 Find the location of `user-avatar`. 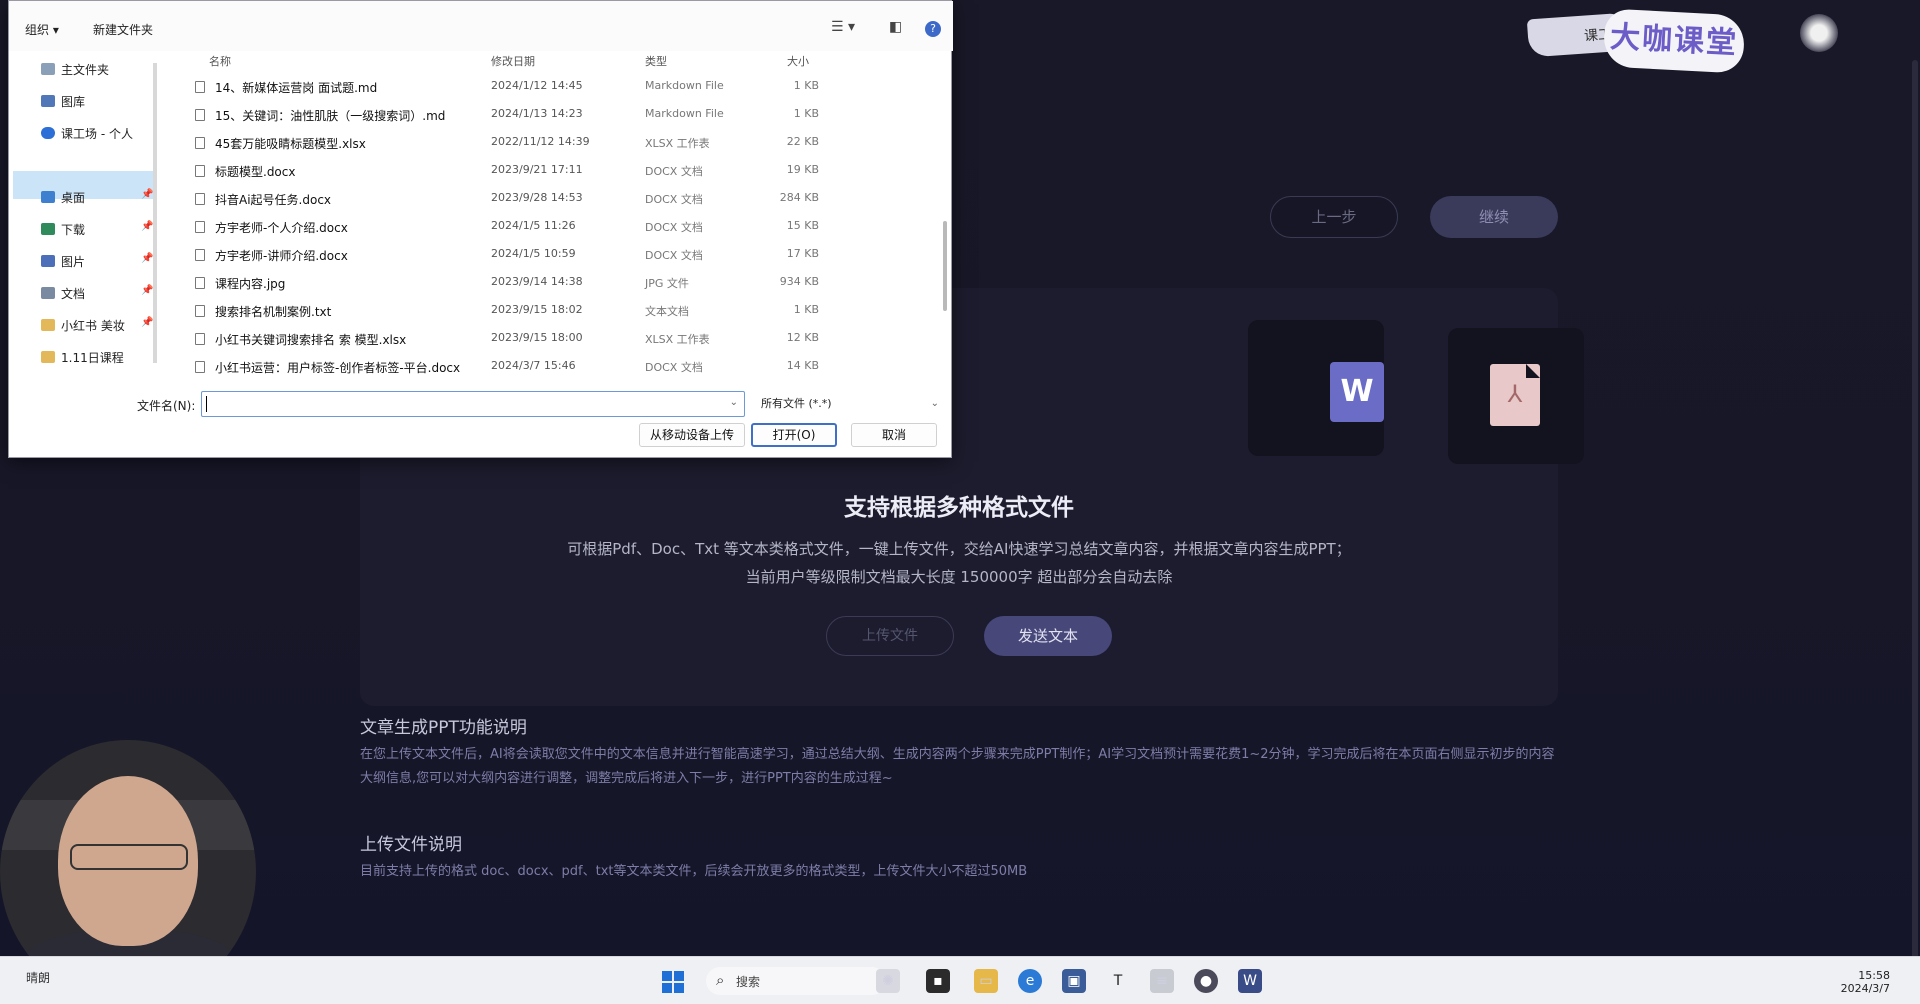

user-avatar is located at coordinates (1819, 33).